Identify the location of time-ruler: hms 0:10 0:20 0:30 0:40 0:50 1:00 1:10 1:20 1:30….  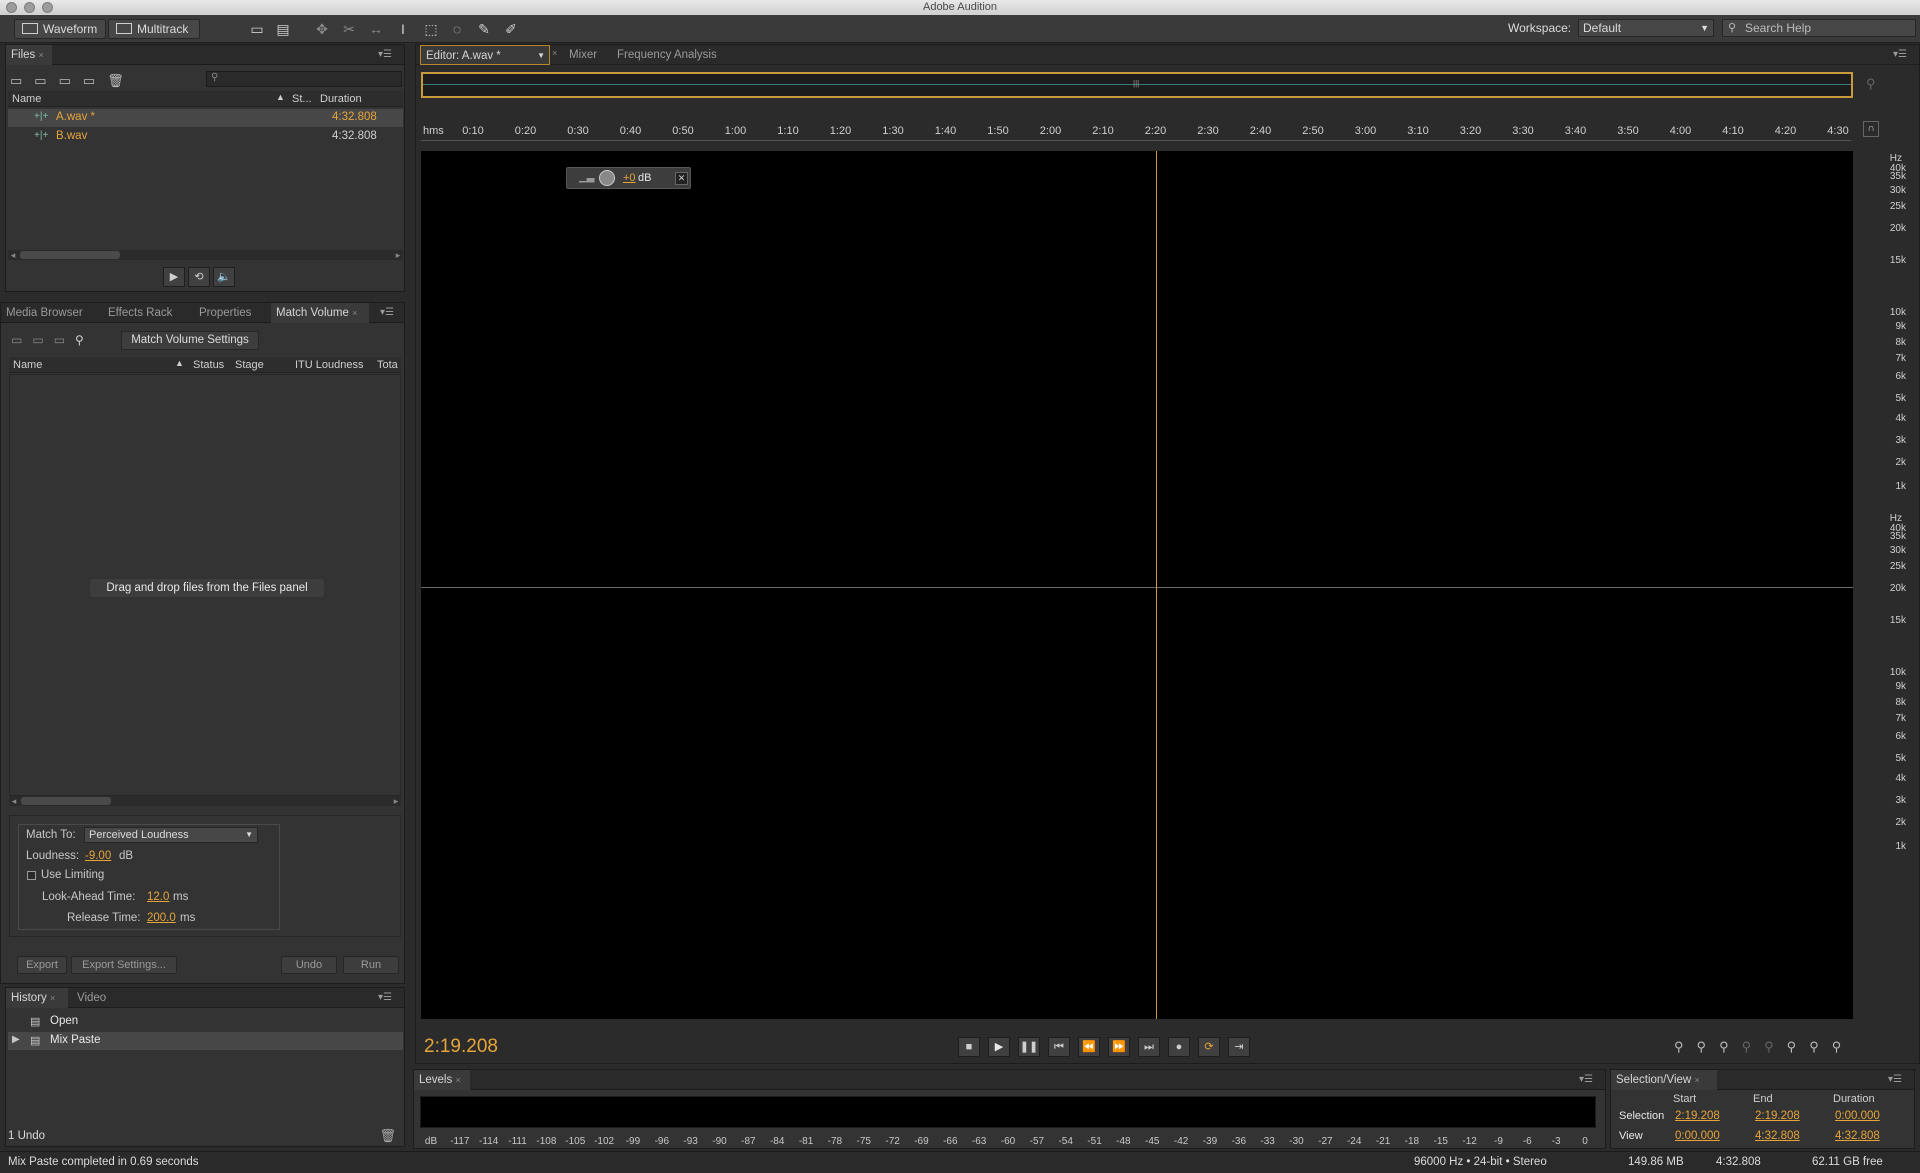
(1136, 130).